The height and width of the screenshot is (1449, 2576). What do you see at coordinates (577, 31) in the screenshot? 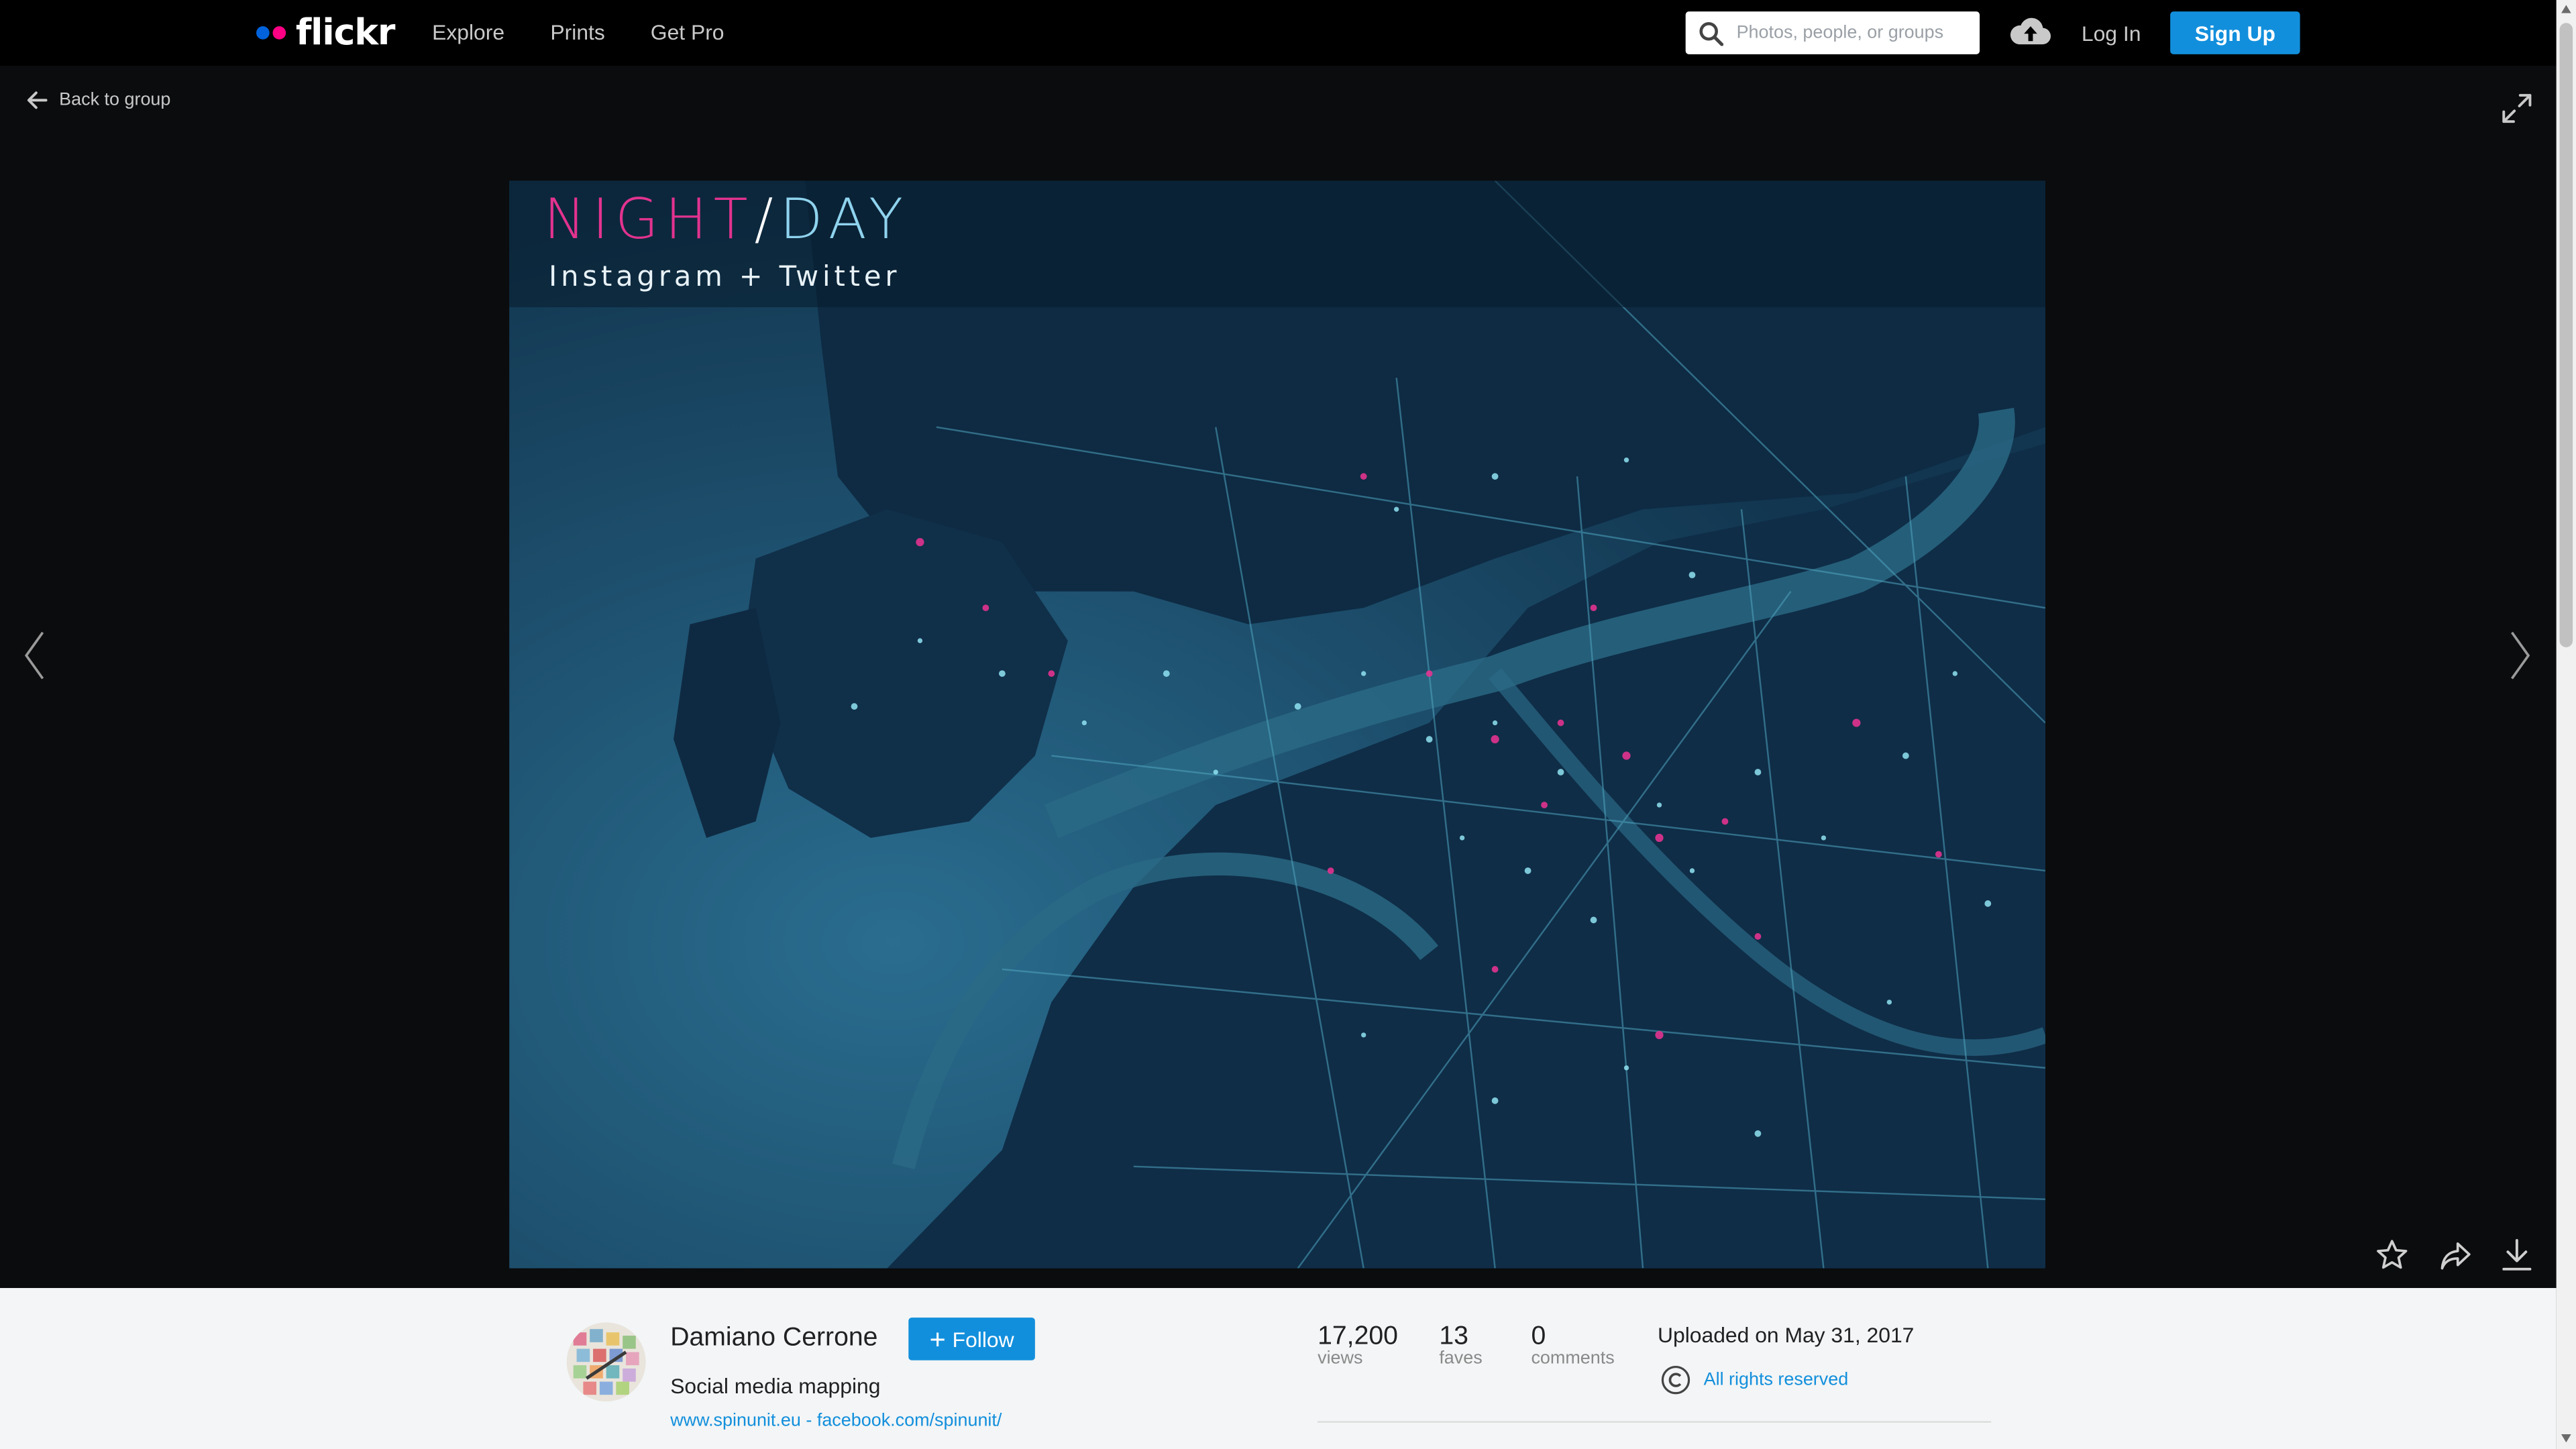
I see `nav-prints: Prints` at bounding box center [577, 31].